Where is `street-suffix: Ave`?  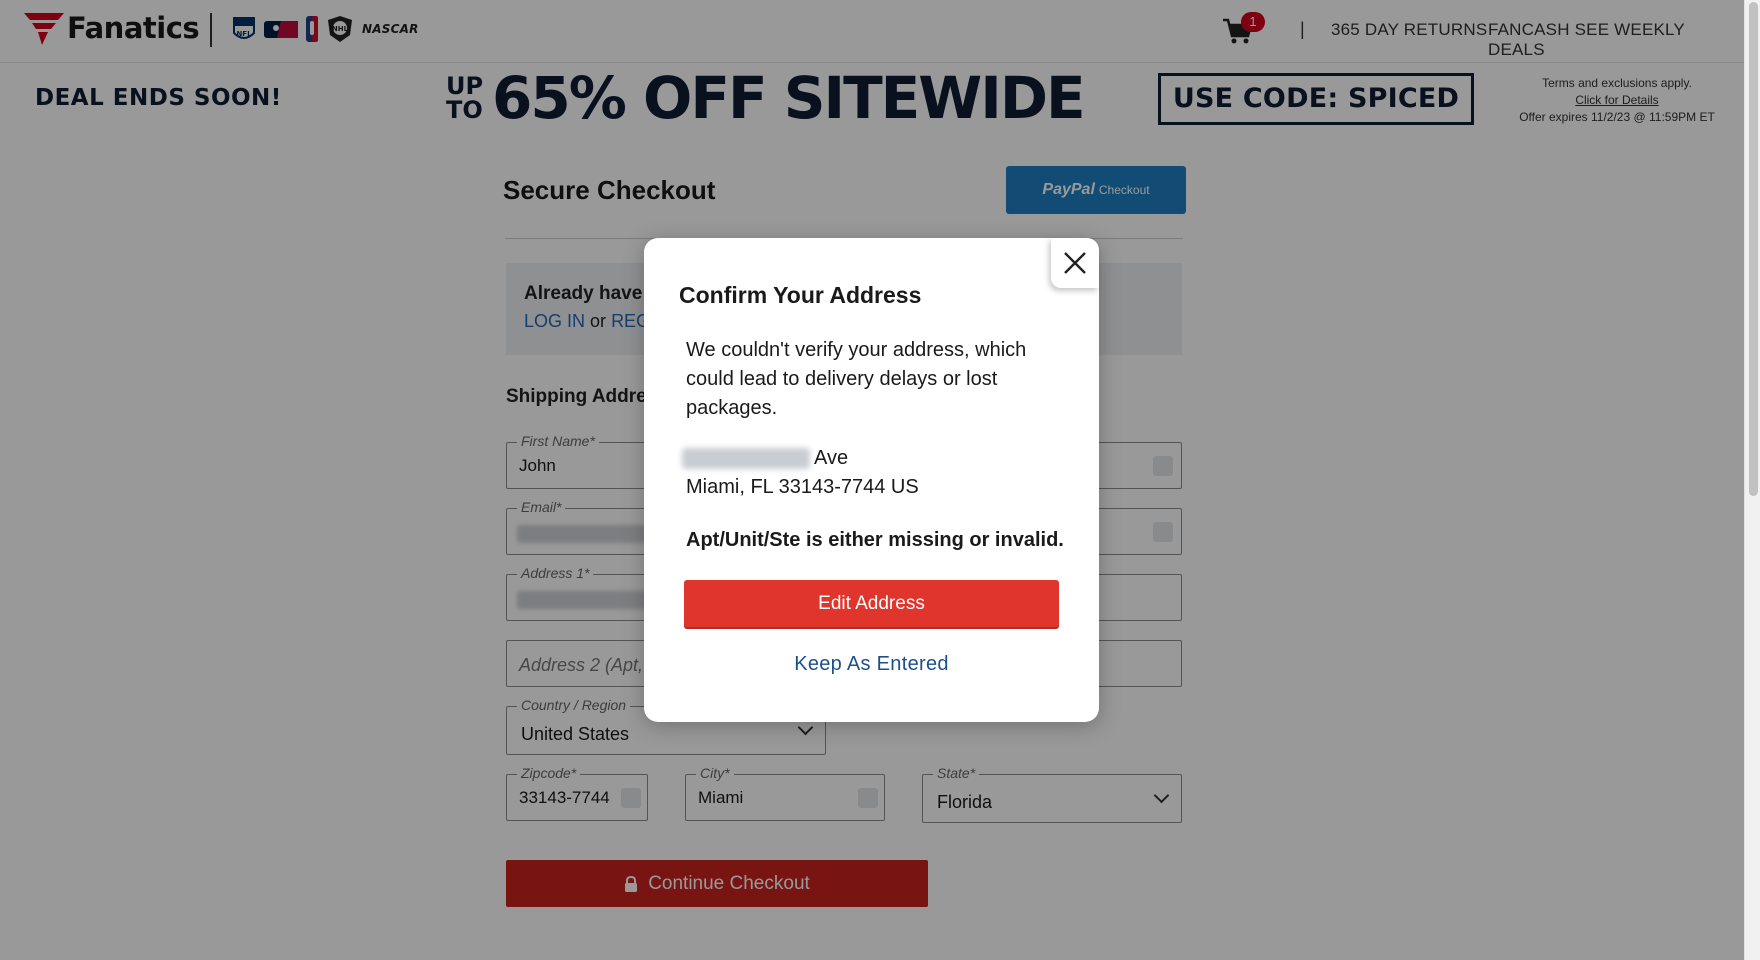
street-suffix: Ave is located at coordinates (831, 458).